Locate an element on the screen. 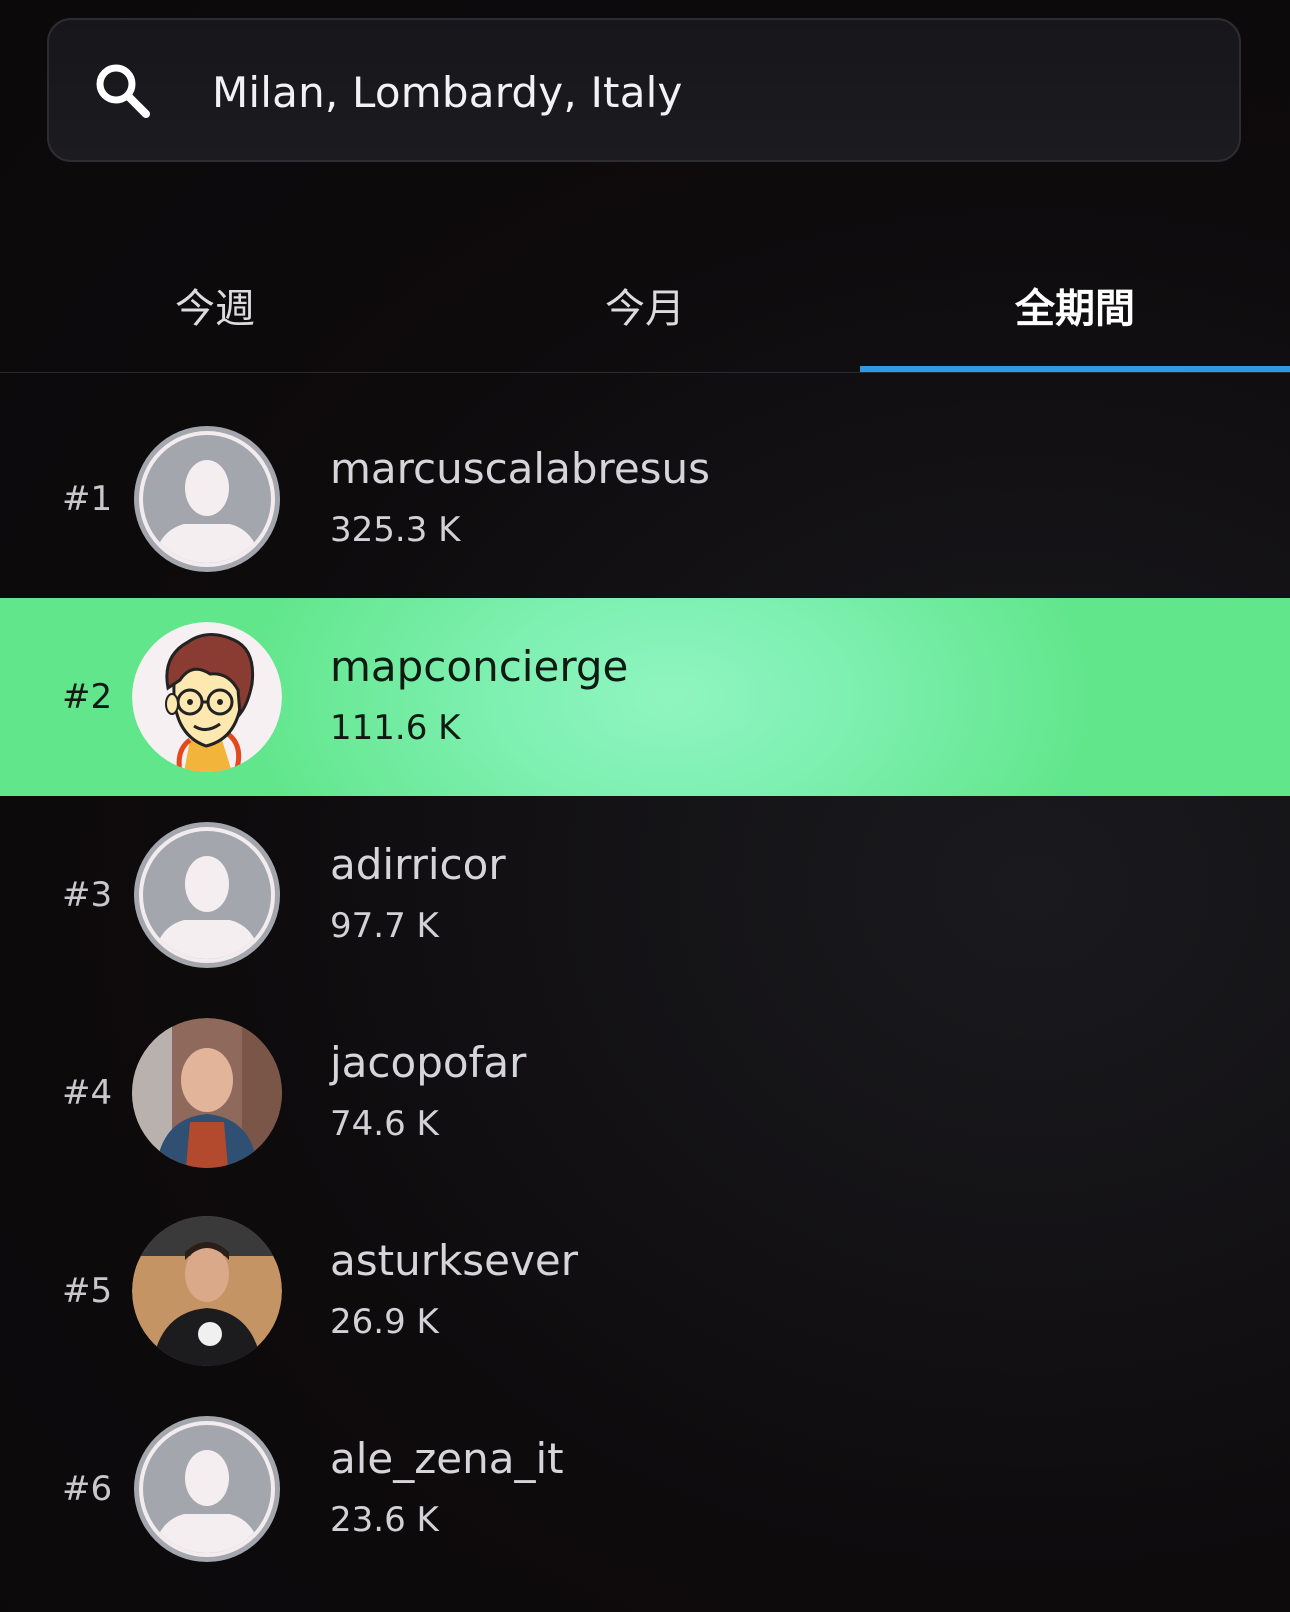 This screenshot has width=1290, height=1612. tab-label: 今週 is located at coordinates (215, 309).